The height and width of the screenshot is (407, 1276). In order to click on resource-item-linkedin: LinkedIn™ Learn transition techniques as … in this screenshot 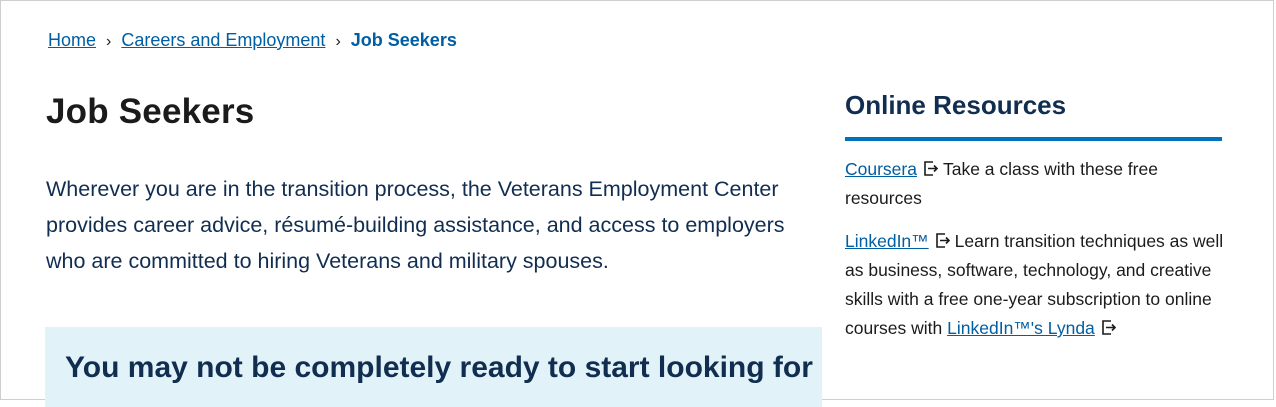, I will do `click(1035, 285)`.